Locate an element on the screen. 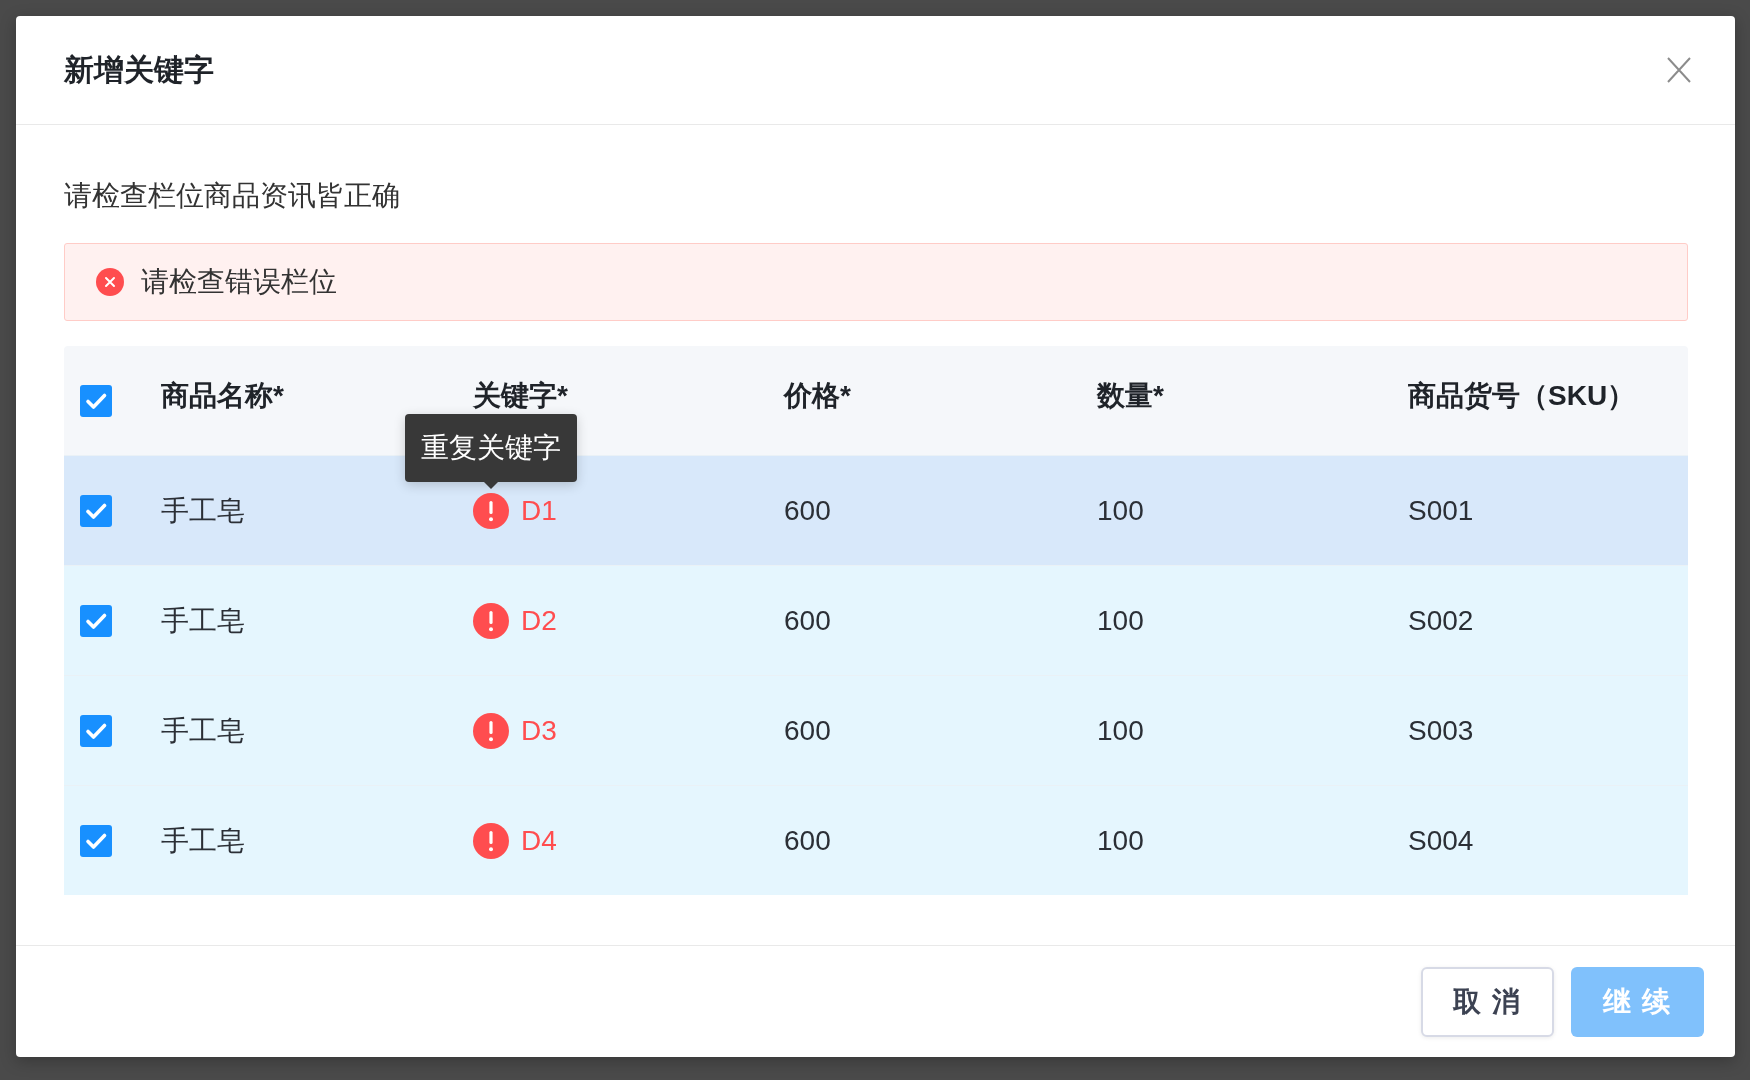  cancel-button: 取 消 is located at coordinates (1487, 1002).